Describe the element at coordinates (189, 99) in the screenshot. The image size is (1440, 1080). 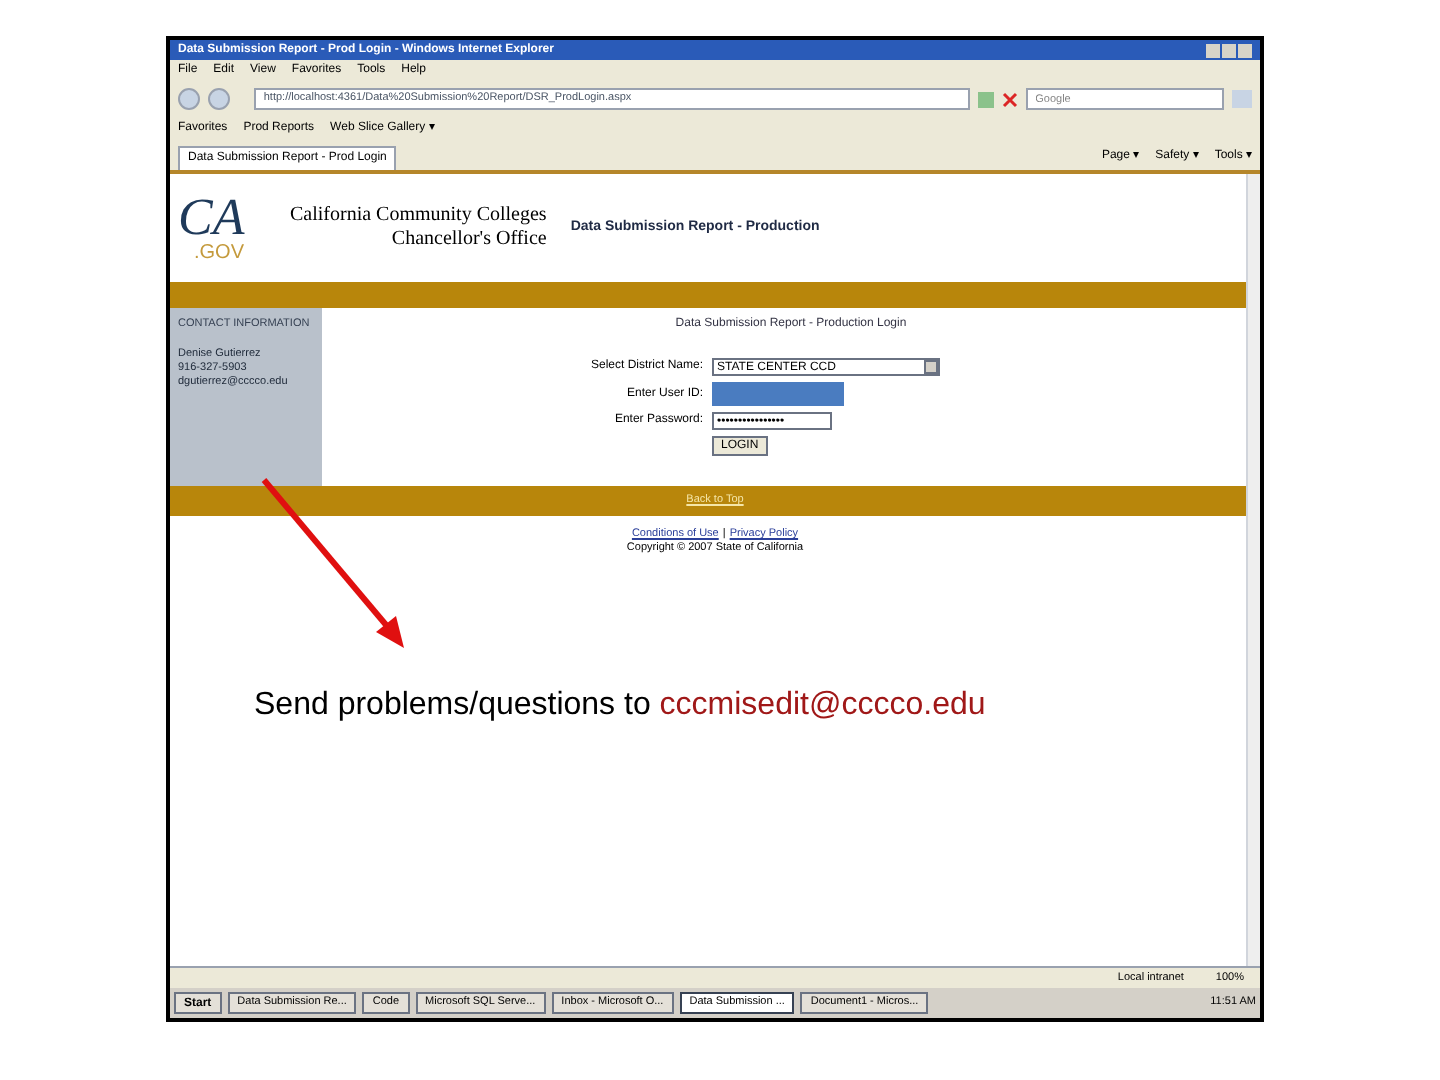
I see `back-button` at that location.